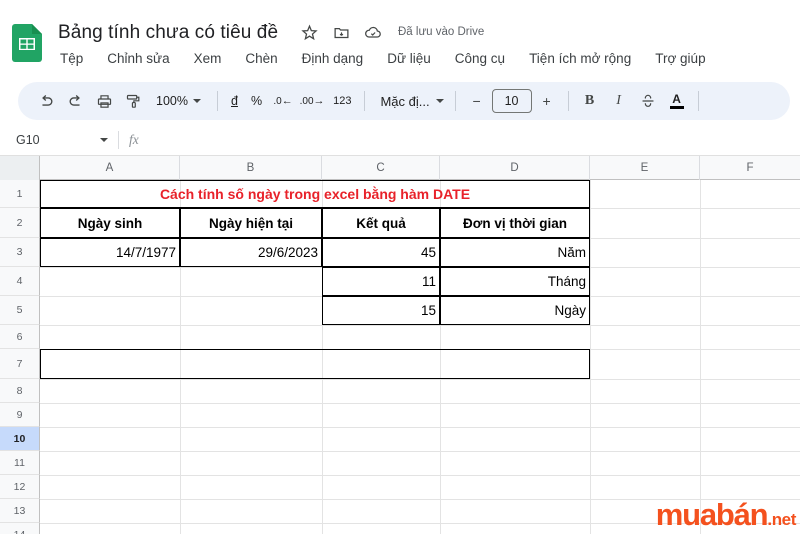  What do you see at coordinates (341, 32) in the screenshot?
I see `move-to-folder-icon` at bounding box center [341, 32].